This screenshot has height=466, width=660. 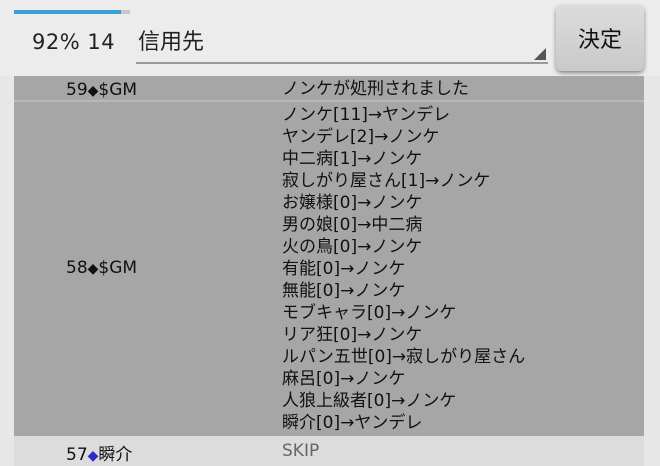 I want to click on log-speaker: 57◆瞬介, so click(x=99, y=453).